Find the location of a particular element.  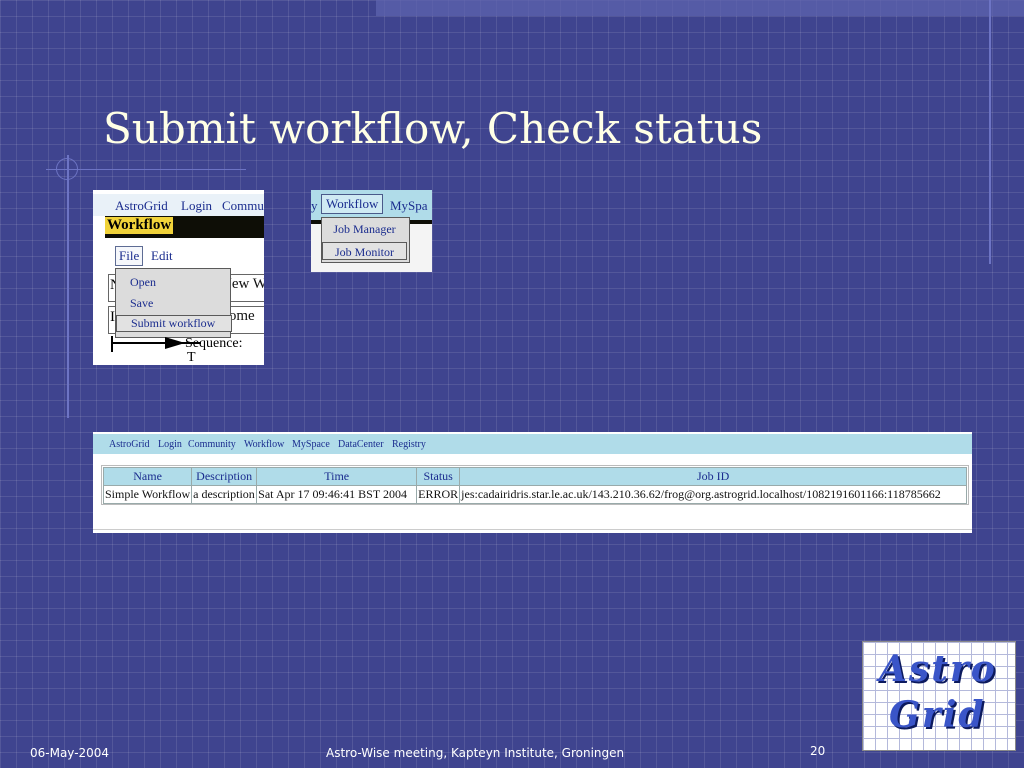

footer-date: 06-May-2004 is located at coordinates (70, 753).